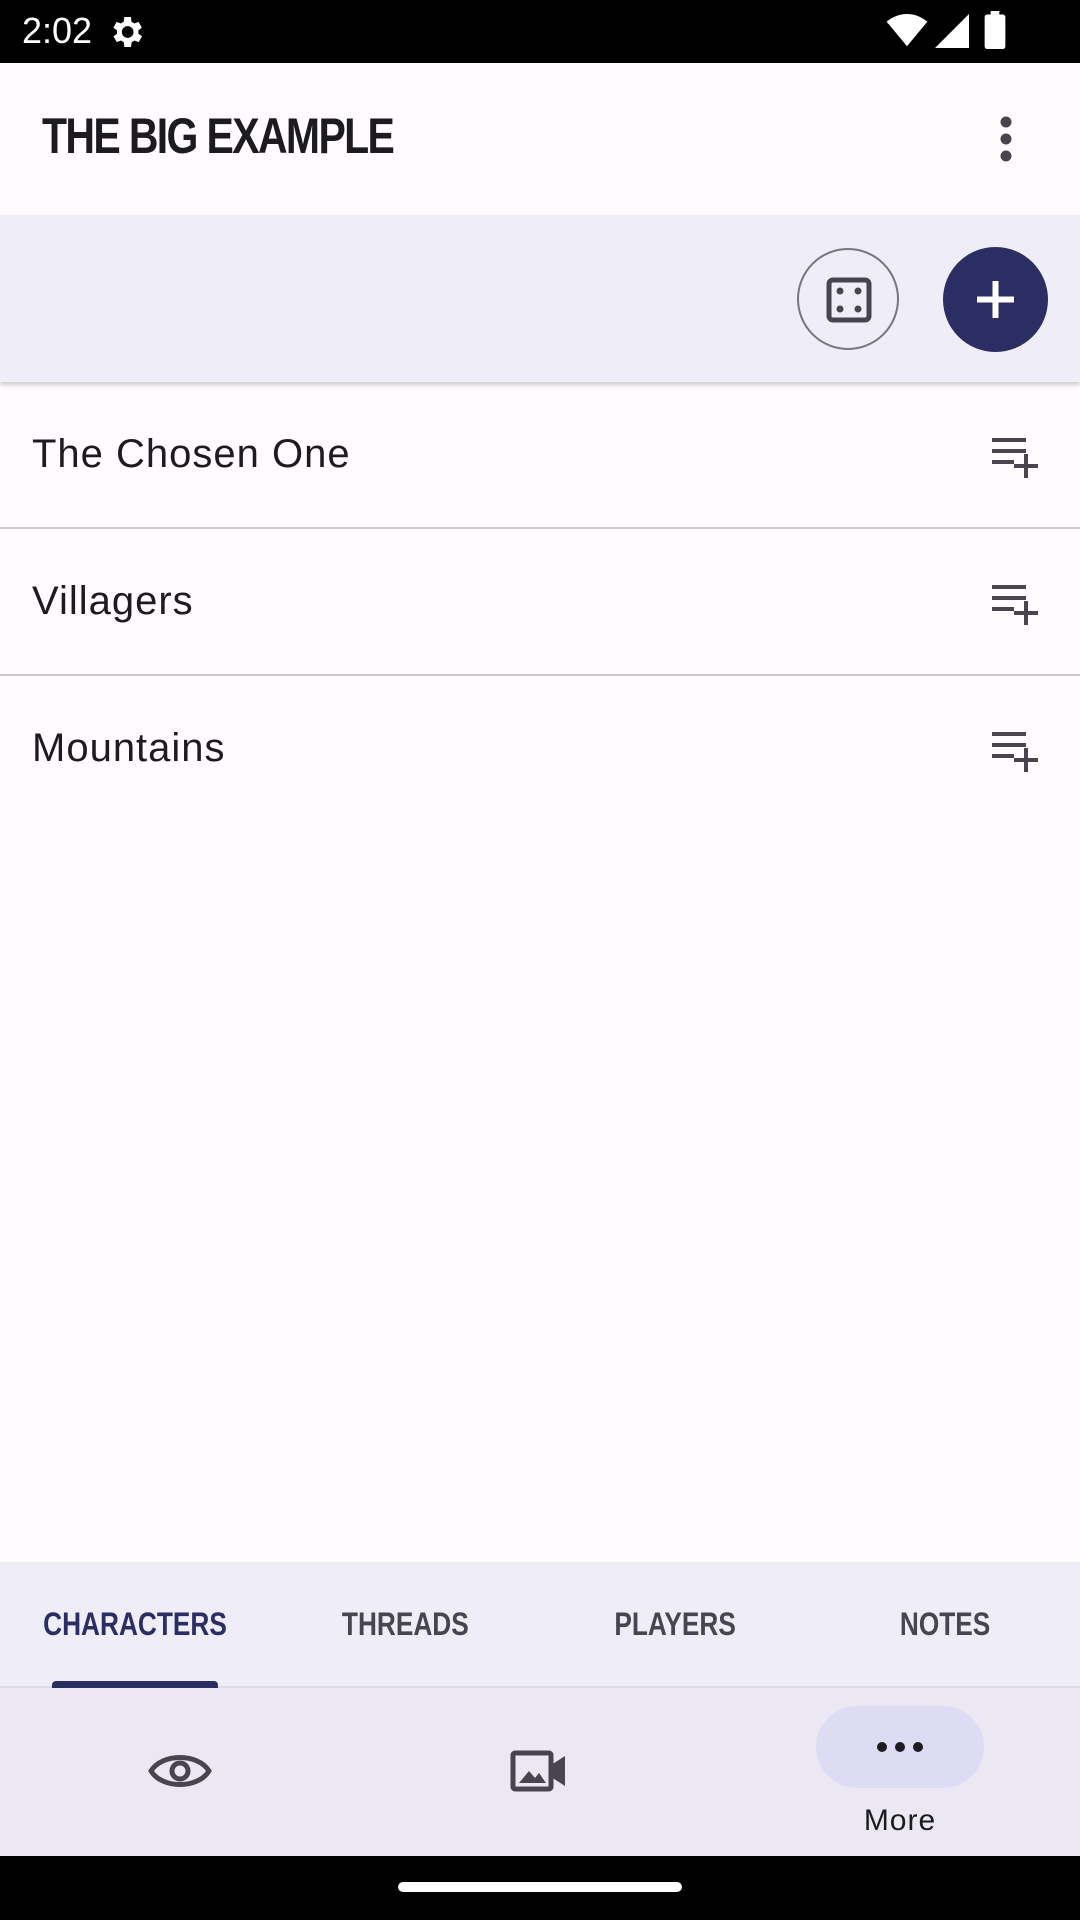 This screenshot has height=1920, width=1080. Describe the element at coordinates (180, 1771) in the screenshot. I see `eye-icon` at that location.